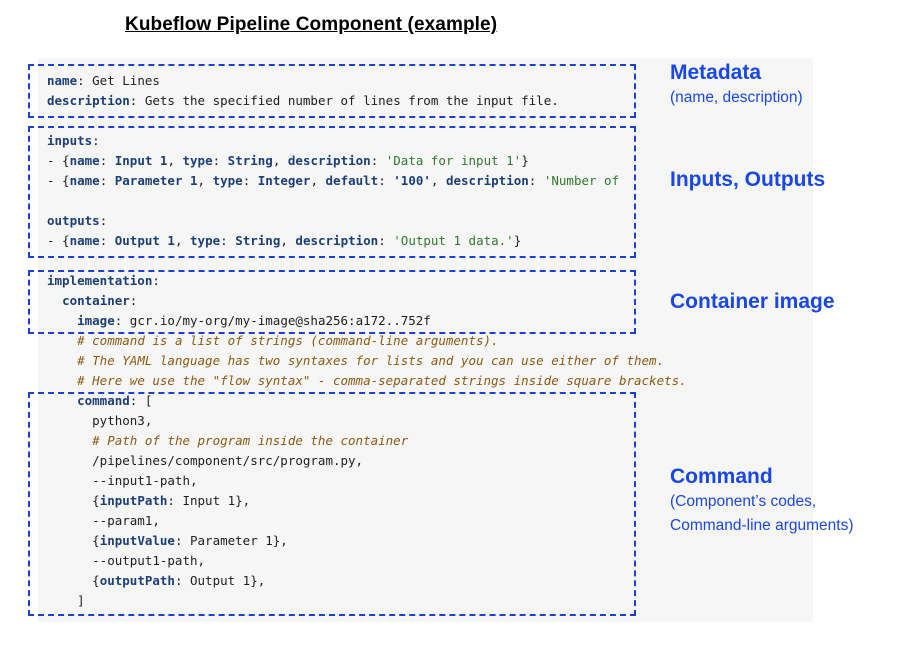 The image size is (913, 650). I want to click on diagram-title: Kubeflow Pipeline Component (example), so click(311, 24).